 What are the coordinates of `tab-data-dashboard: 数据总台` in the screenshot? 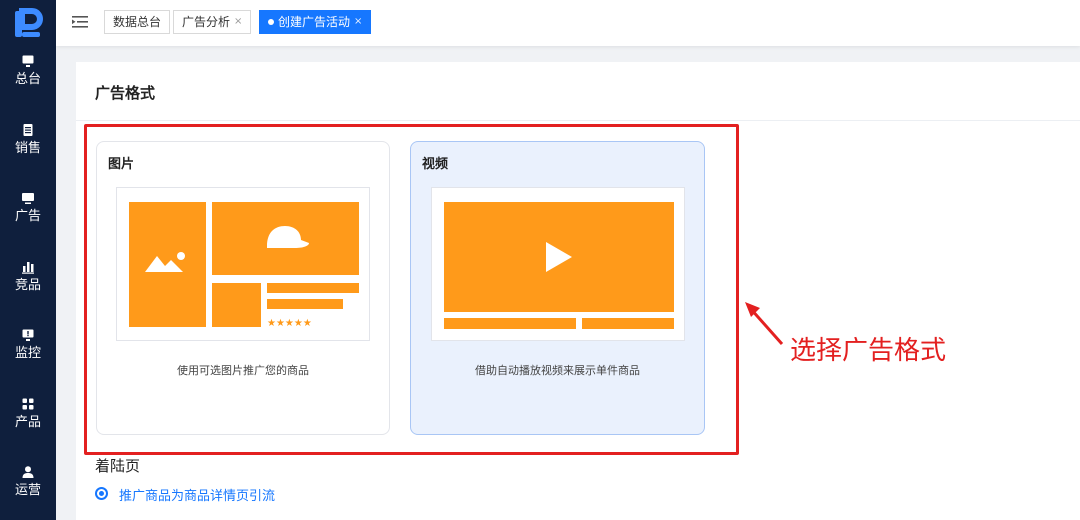 It's located at (137, 22).